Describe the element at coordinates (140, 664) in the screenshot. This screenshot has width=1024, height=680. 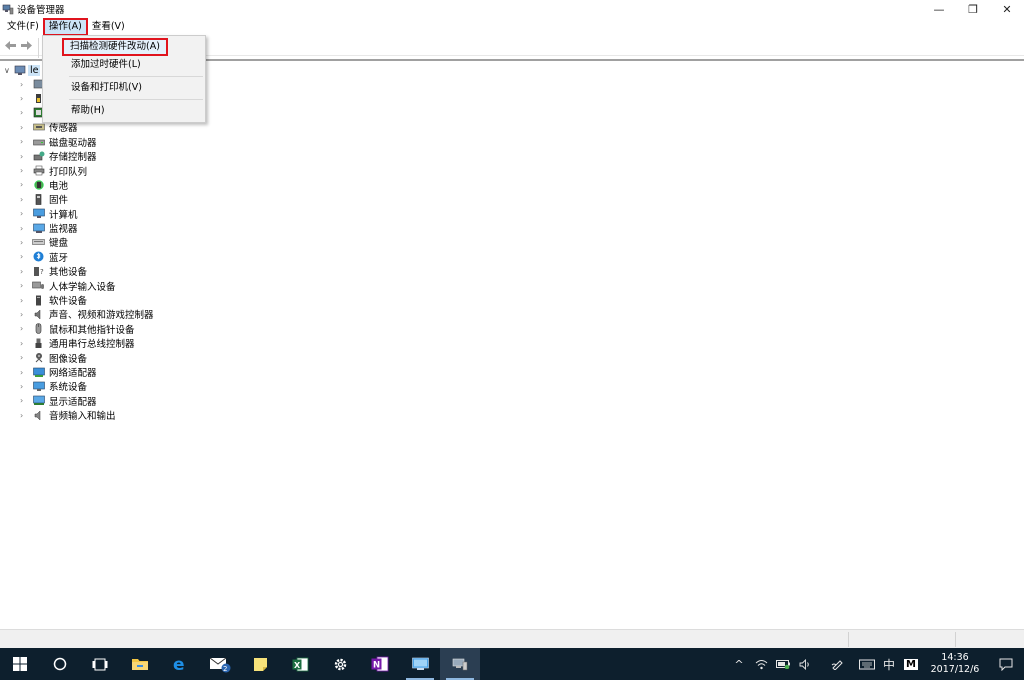
I see `file-explorer-button` at that location.